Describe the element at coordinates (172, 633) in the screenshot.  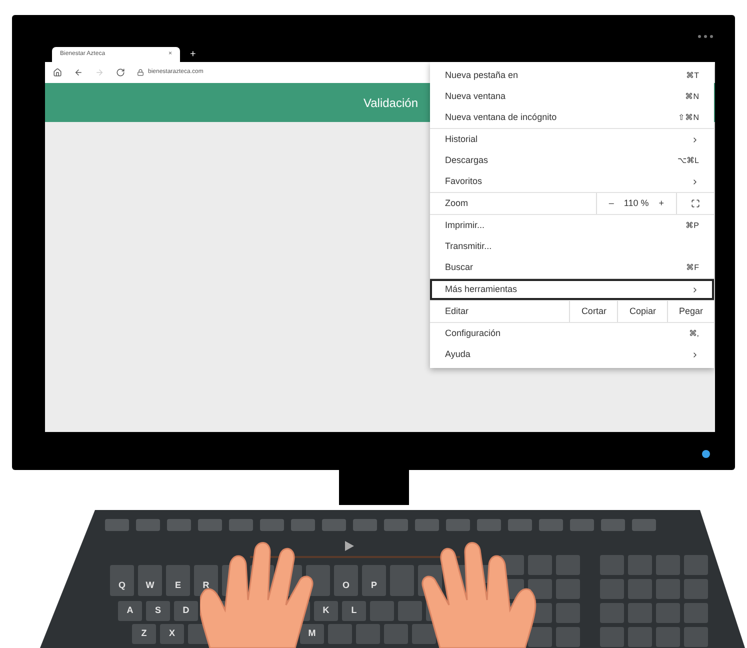
I see `key-label: X` at that location.